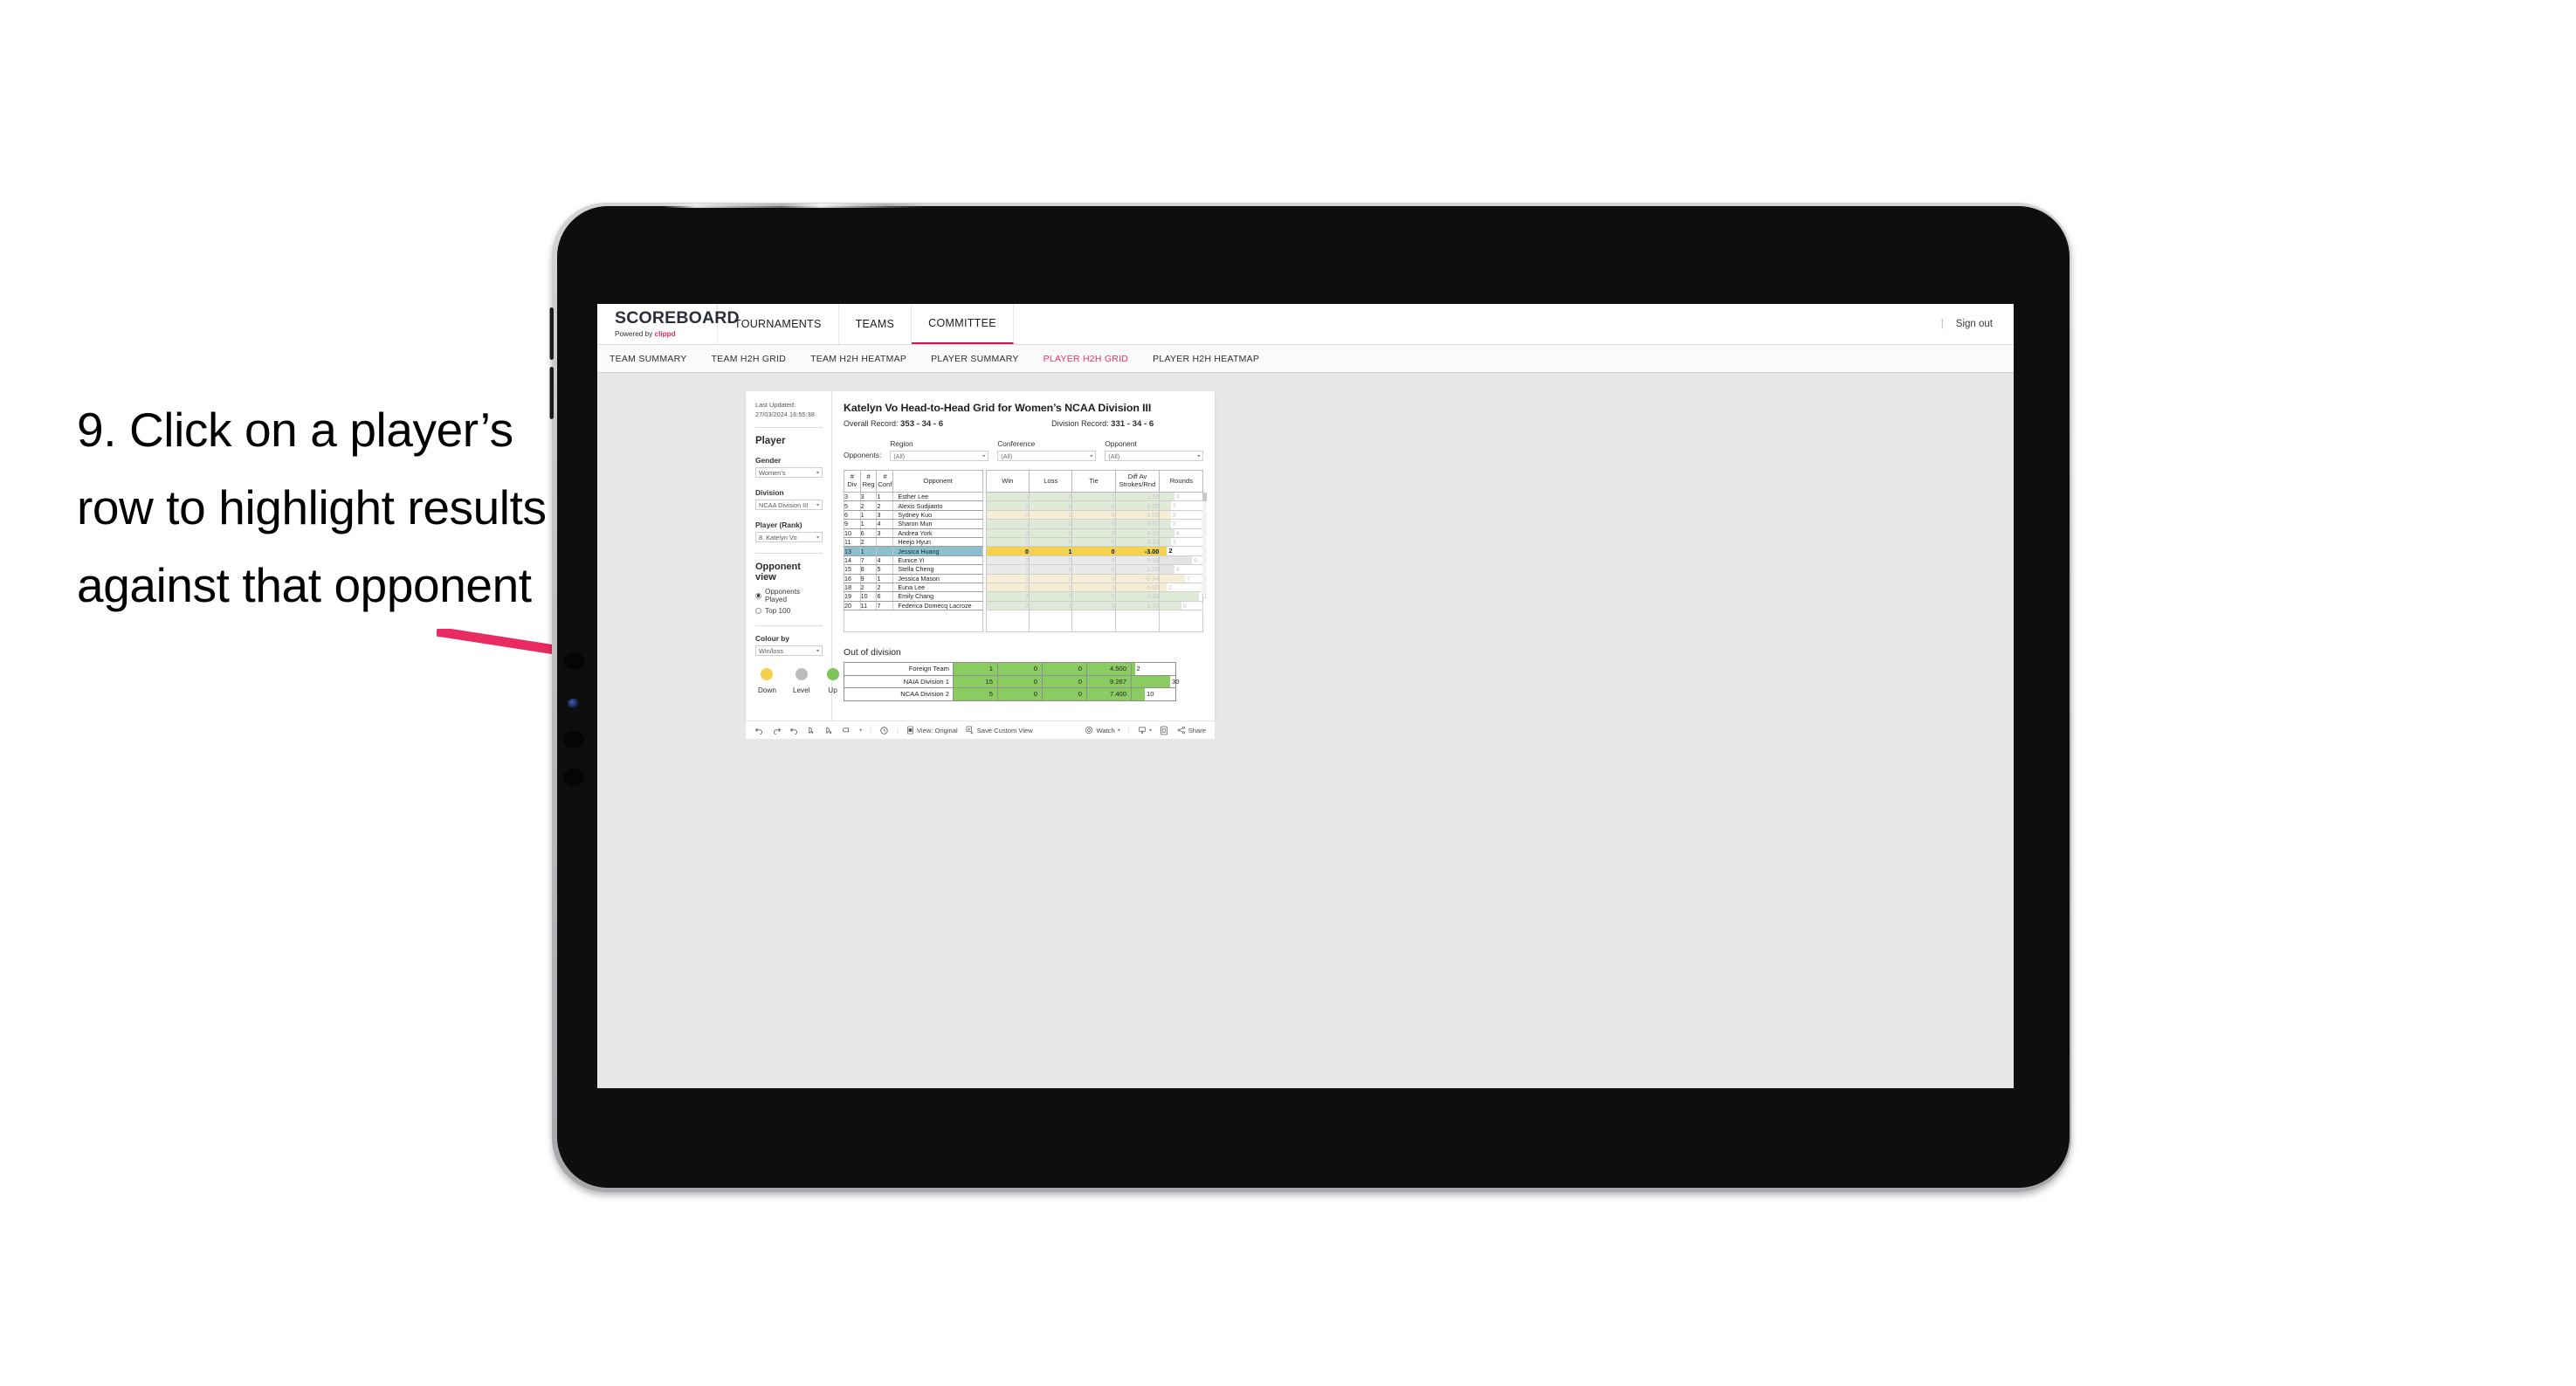 The height and width of the screenshot is (1386, 2576). What do you see at coordinates (1024, 506) in the screenshot?
I see `table-row: 5 2 2 Alexis Sudjianto 1 0 0 4.00 3` at bounding box center [1024, 506].